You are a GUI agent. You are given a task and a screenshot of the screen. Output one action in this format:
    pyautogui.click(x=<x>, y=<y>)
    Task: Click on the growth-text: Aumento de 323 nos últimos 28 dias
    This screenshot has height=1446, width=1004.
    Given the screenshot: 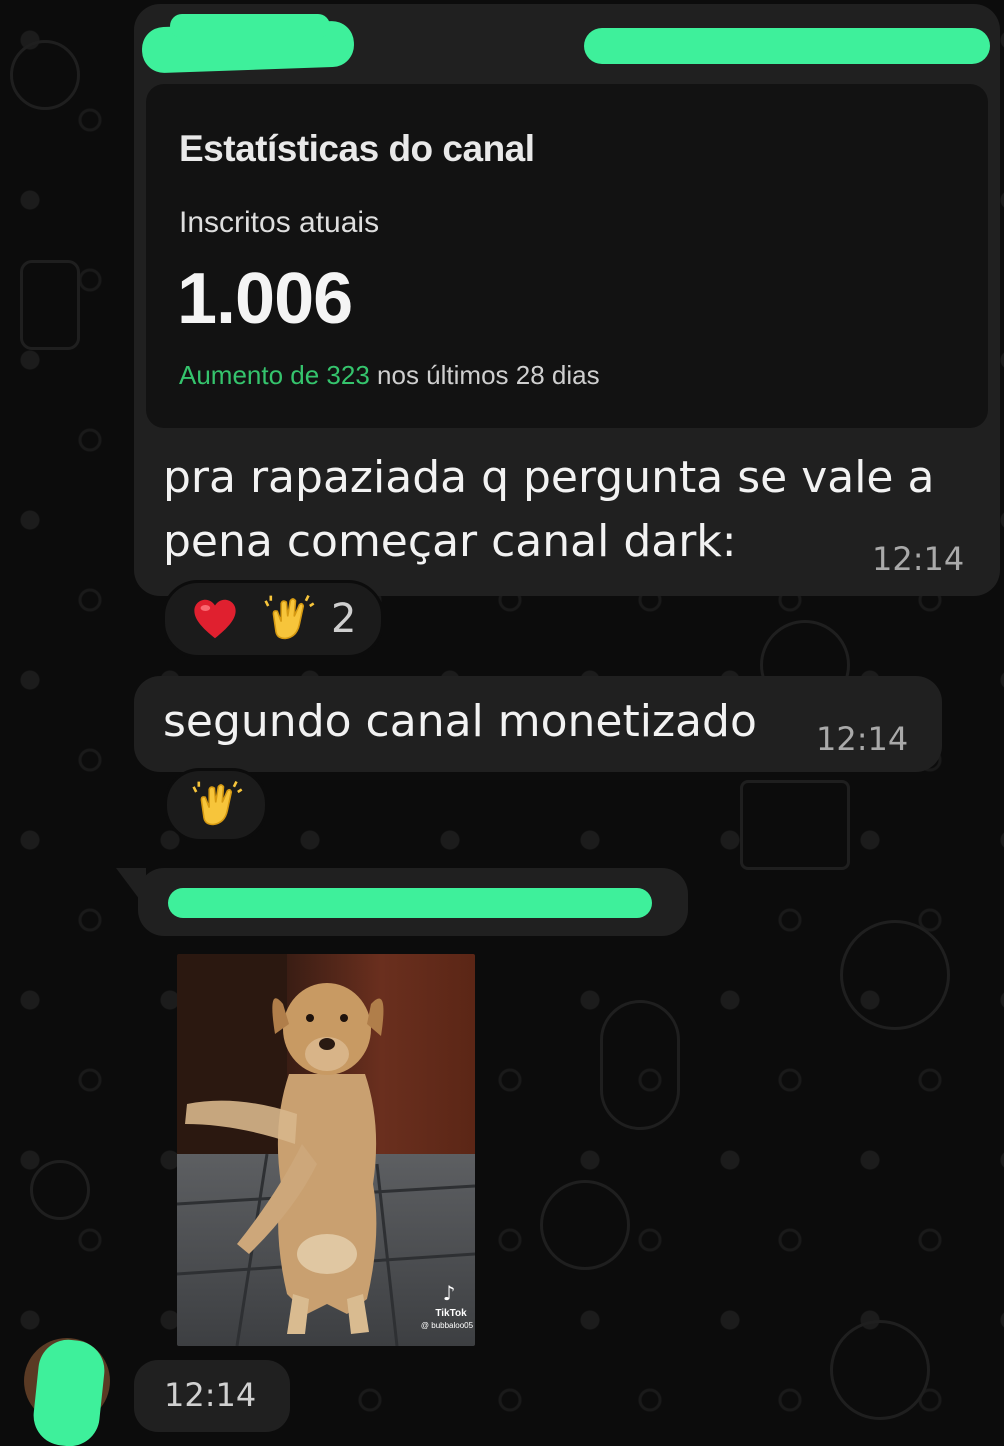 What is the action you would take?
    pyautogui.click(x=389, y=375)
    